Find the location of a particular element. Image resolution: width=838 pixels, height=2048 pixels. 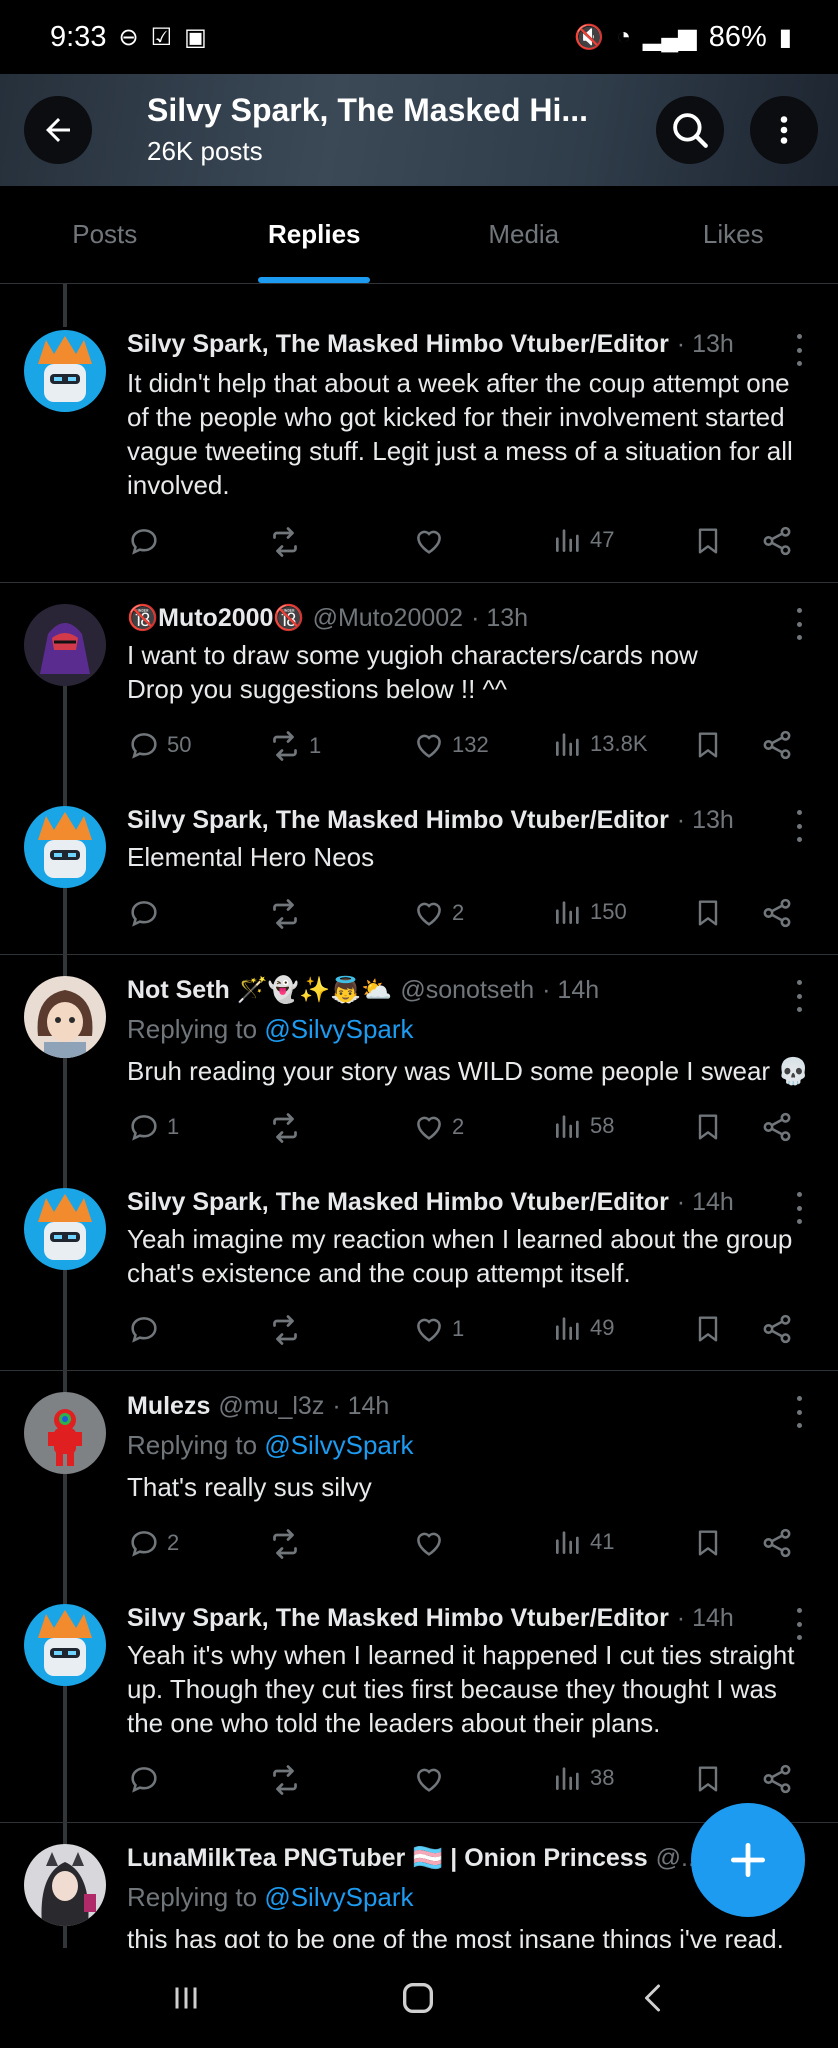

more-options-button is located at coordinates (784, 130).